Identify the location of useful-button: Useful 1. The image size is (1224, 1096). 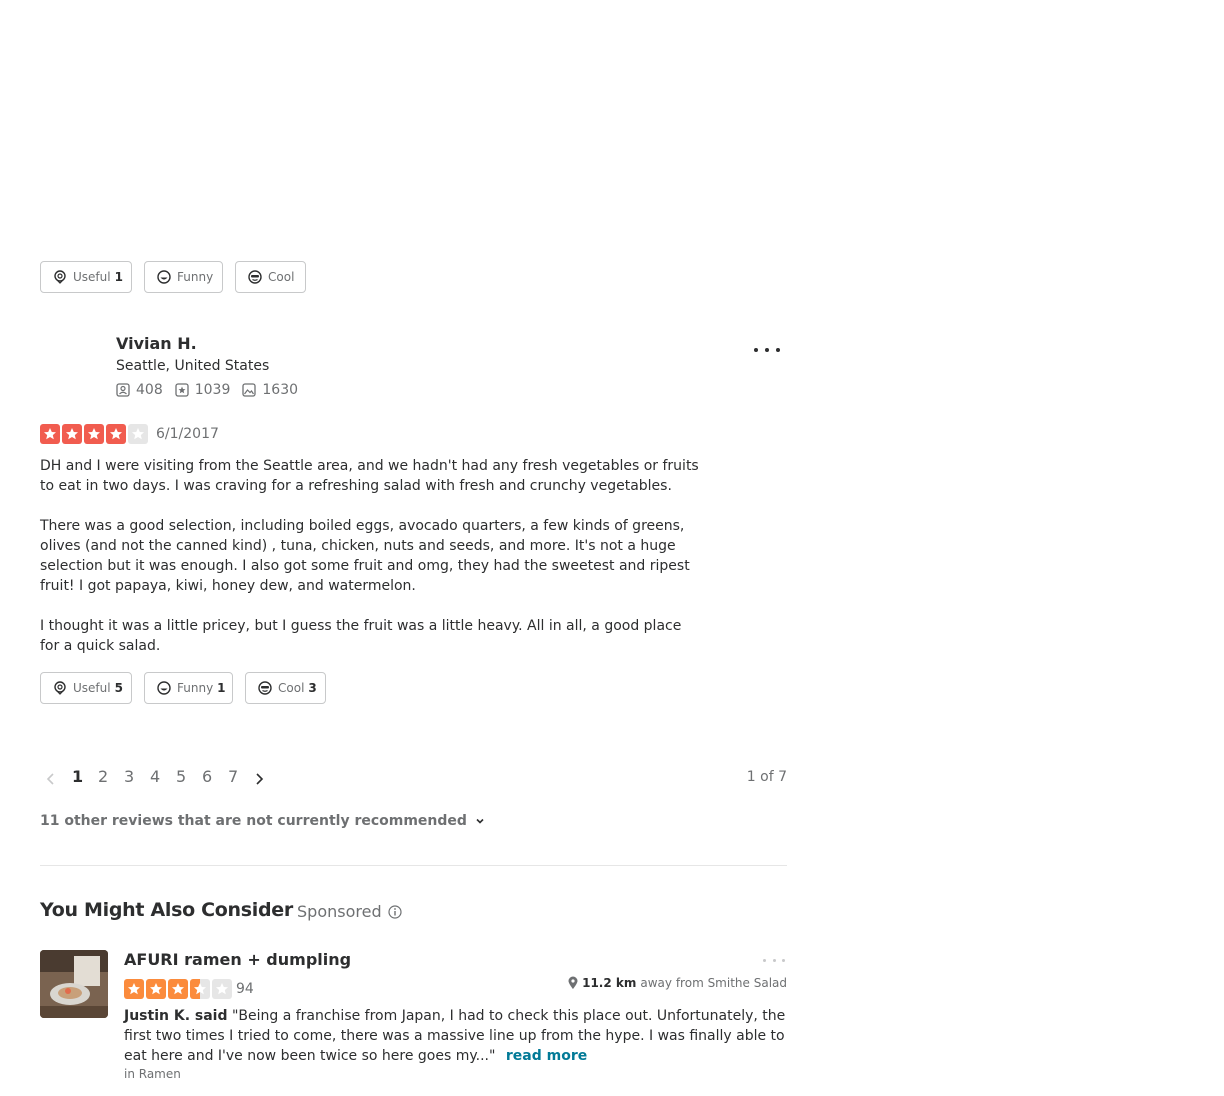
(86, 277).